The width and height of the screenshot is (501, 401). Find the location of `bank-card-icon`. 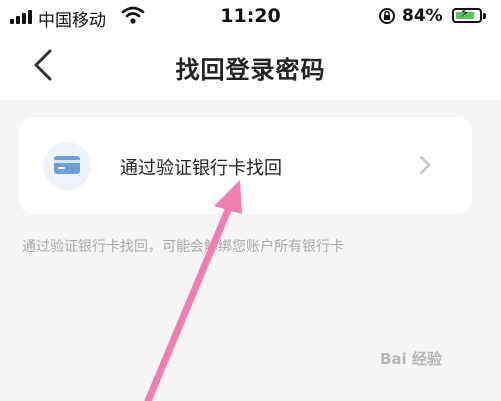

bank-card-icon is located at coordinates (67, 166).